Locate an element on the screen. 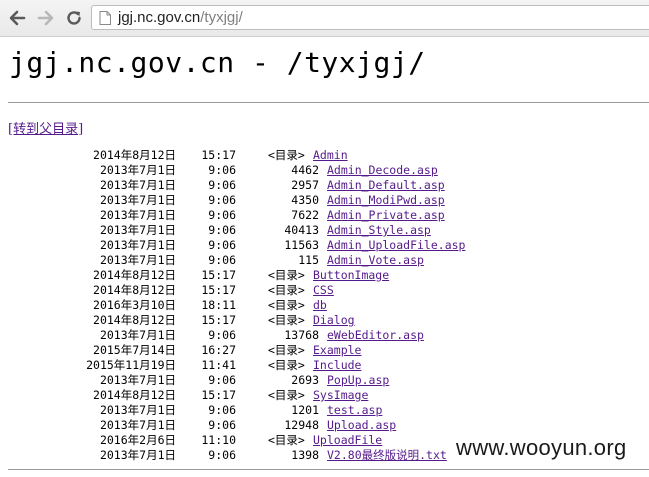 The height and width of the screenshot is (477, 649). directory-link: CSS is located at coordinates (323, 290).